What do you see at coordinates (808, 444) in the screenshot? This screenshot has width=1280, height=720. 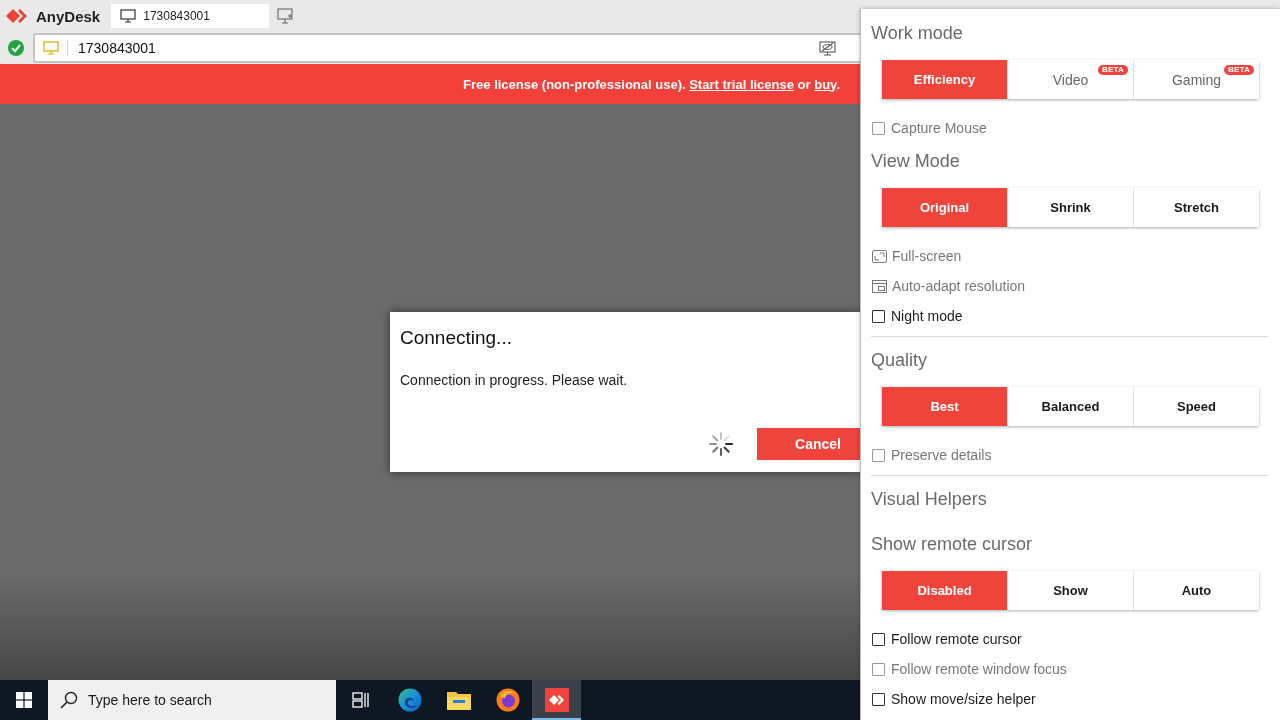 I see `cancel-button: Cancel` at bounding box center [808, 444].